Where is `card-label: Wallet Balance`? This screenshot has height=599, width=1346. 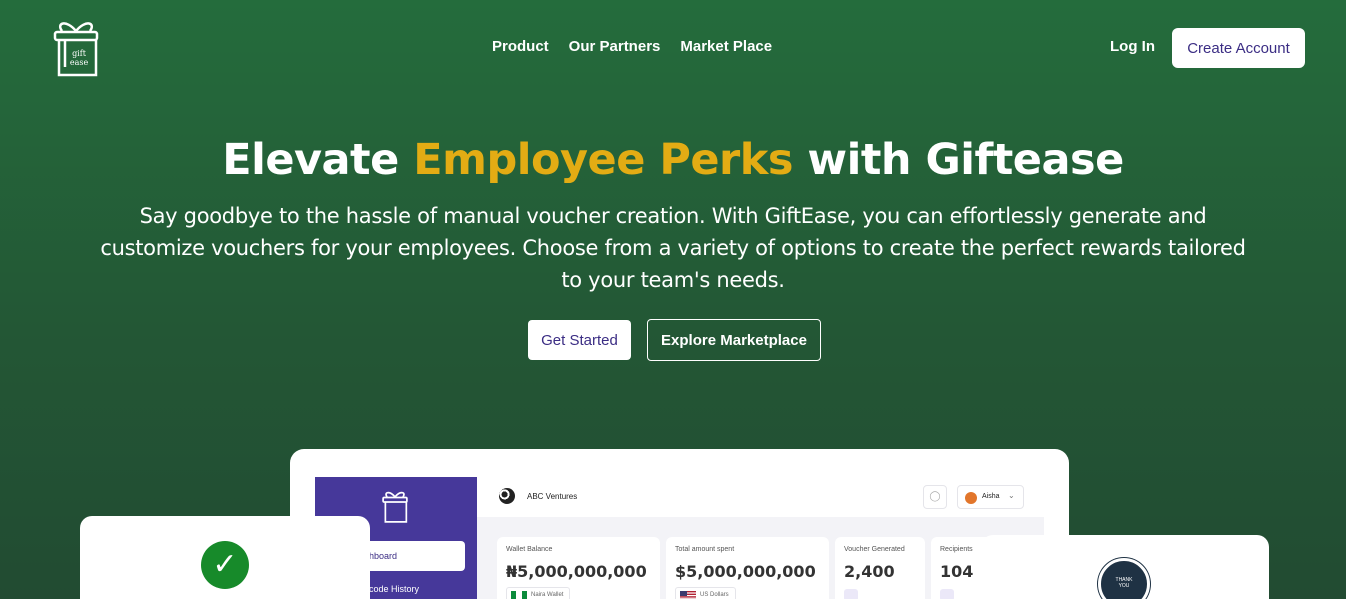 card-label: Wallet Balance is located at coordinates (529, 549).